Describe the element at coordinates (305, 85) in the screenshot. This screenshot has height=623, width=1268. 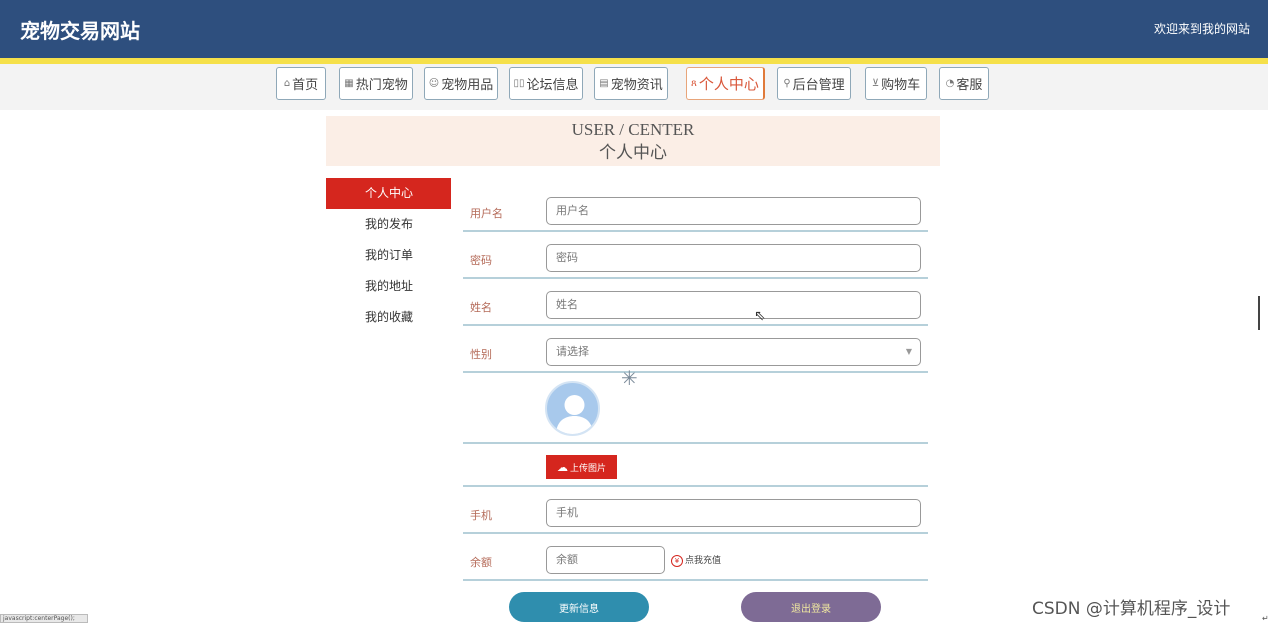
I see `nav-label: 首页` at that location.